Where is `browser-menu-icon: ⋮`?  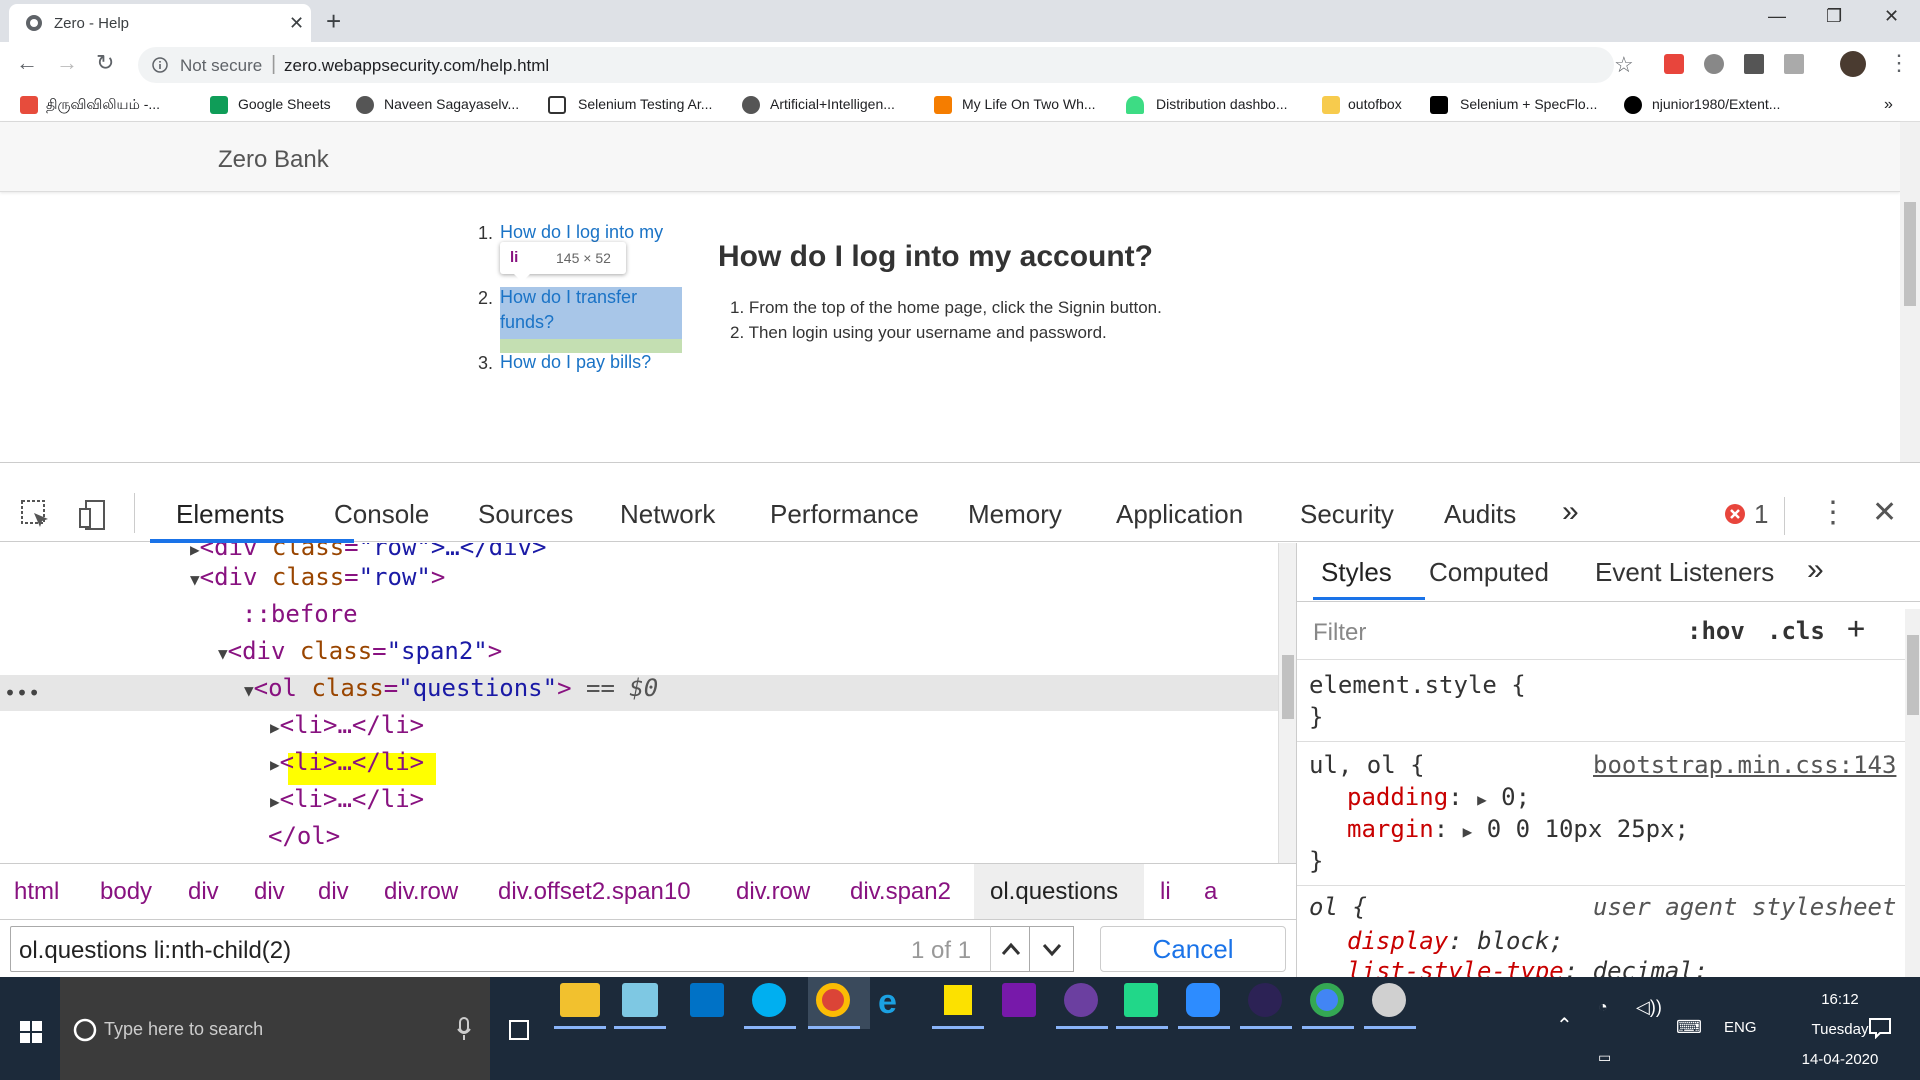 browser-menu-icon: ⋮ is located at coordinates (1899, 63).